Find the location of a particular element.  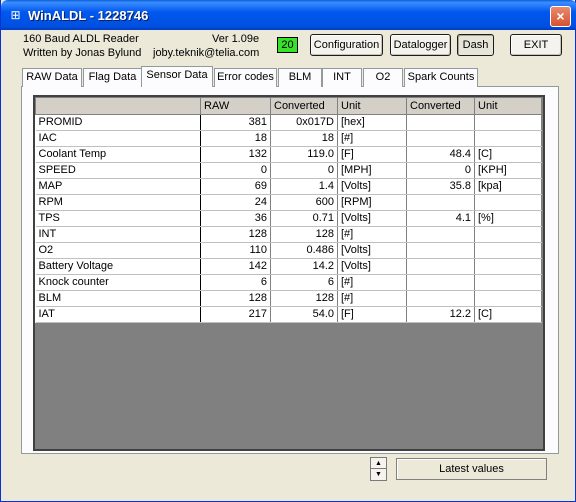

table-header-row: RAW Converted Unit Converted Unit is located at coordinates (288, 106).